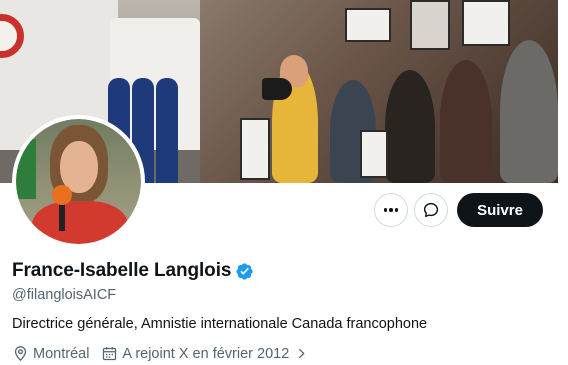 This screenshot has width=568, height=365. What do you see at coordinates (62, 195) in the screenshot?
I see `avatar-microphone` at bounding box center [62, 195].